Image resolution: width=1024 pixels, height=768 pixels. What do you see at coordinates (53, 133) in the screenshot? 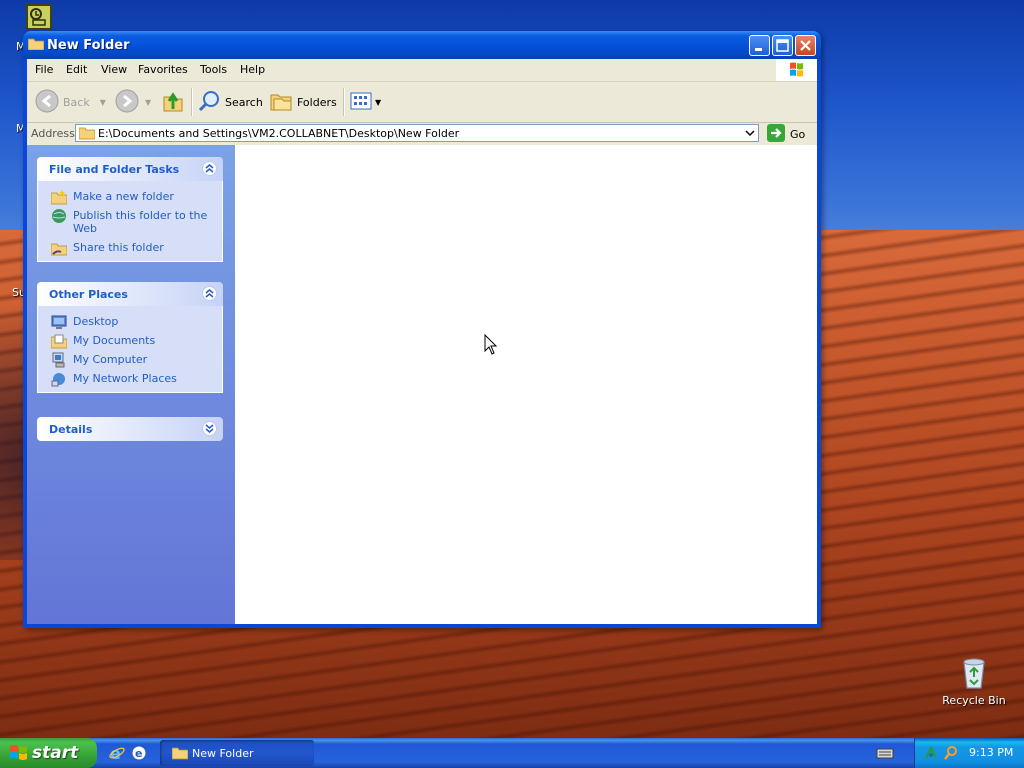
I see `address-label: Address` at bounding box center [53, 133].